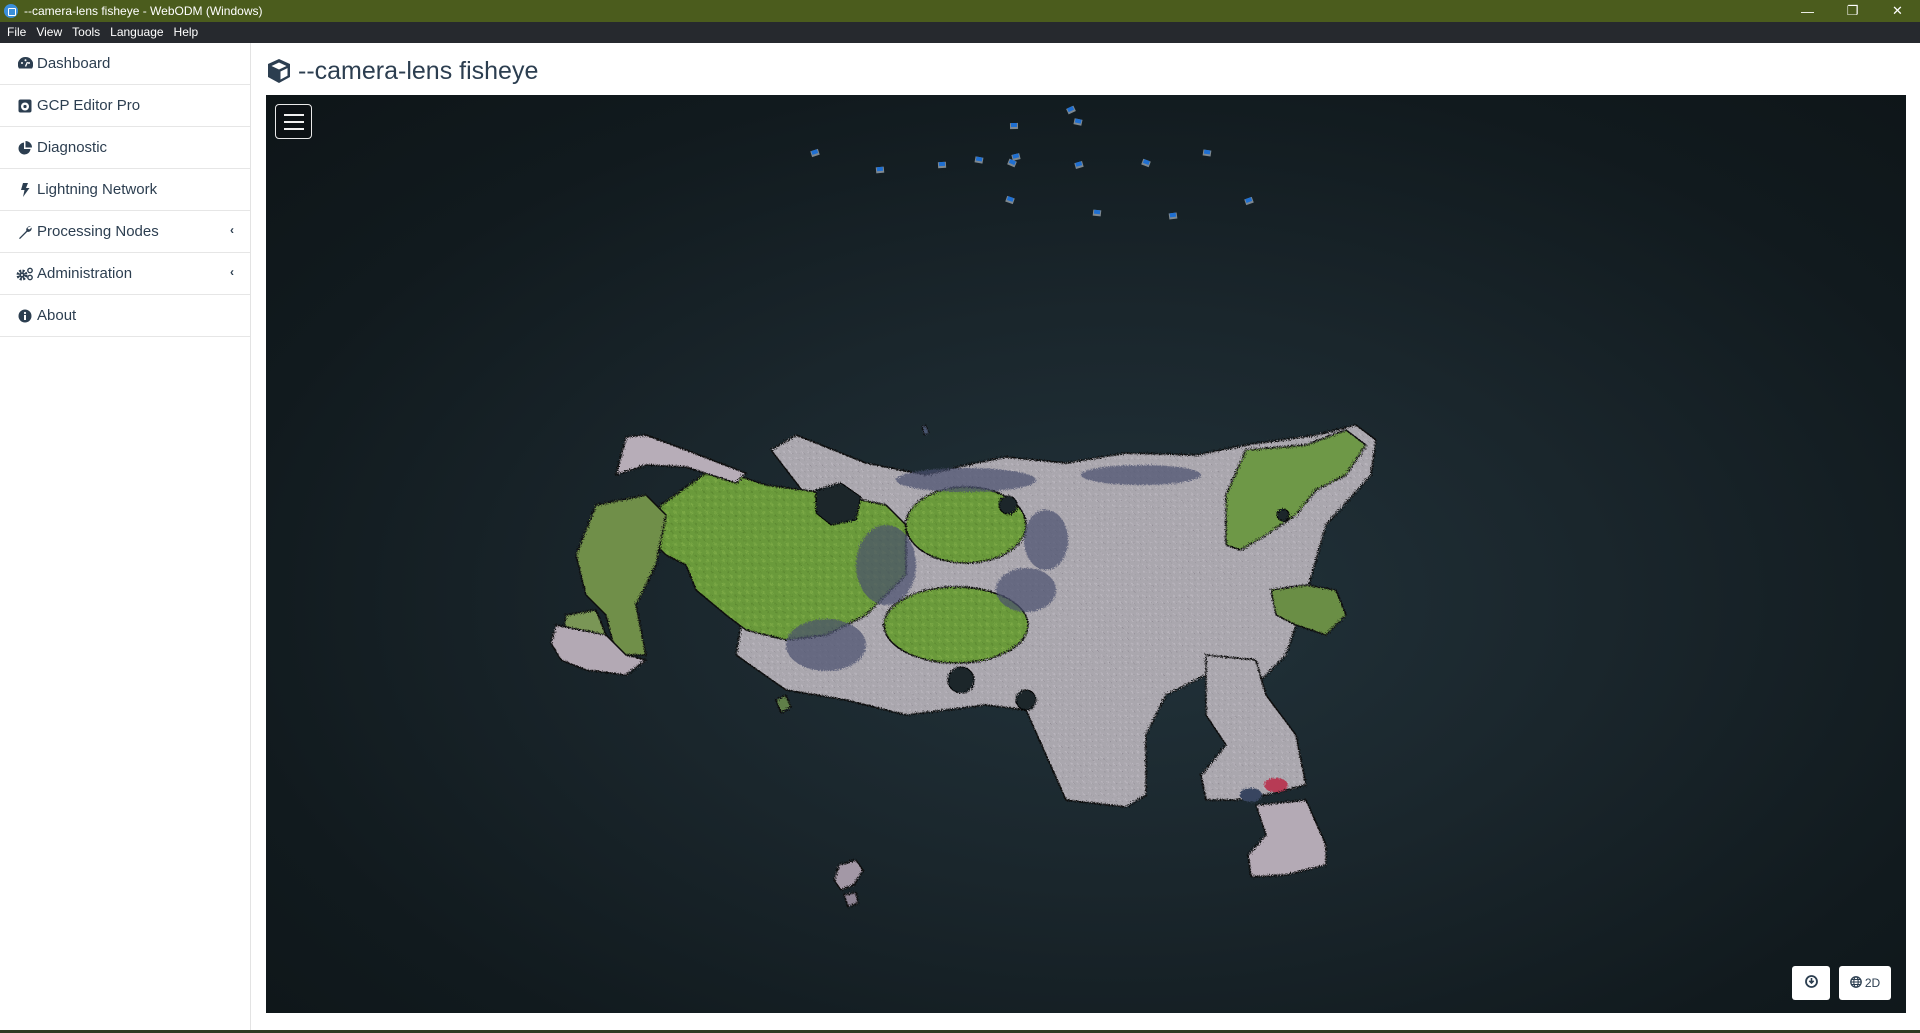 The width and height of the screenshot is (1920, 1033). I want to click on sidebar-item-label: Administration, so click(85, 273).